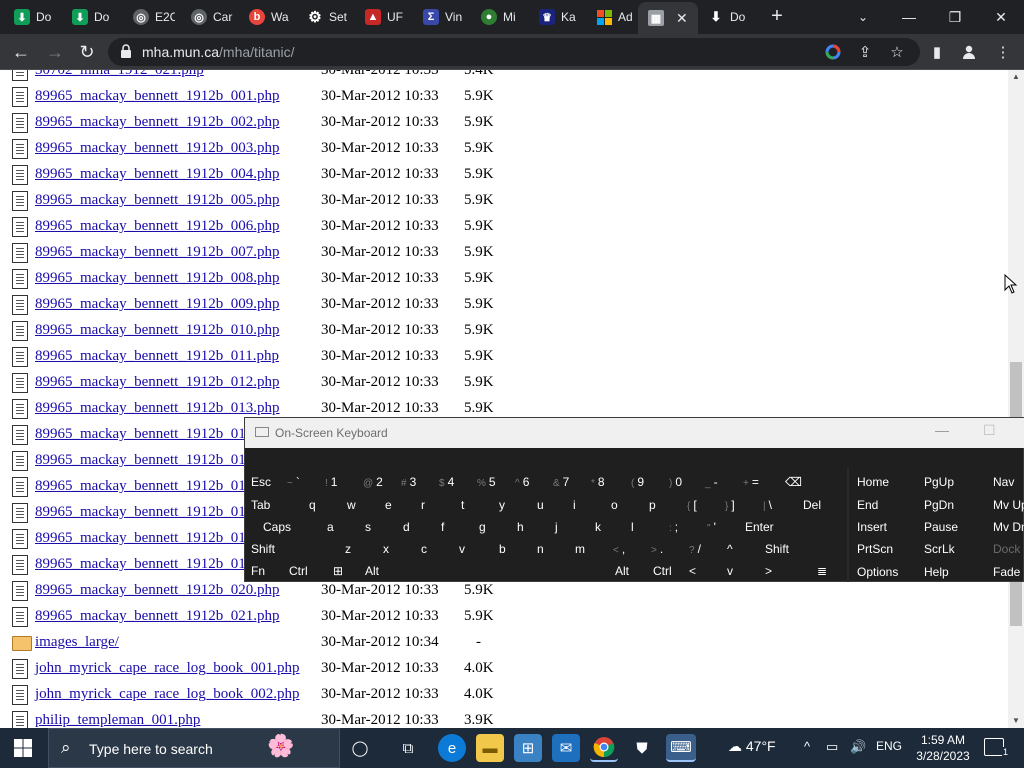 The width and height of the screenshot is (1024, 768). I want to click on key-g: g, so click(482, 527).